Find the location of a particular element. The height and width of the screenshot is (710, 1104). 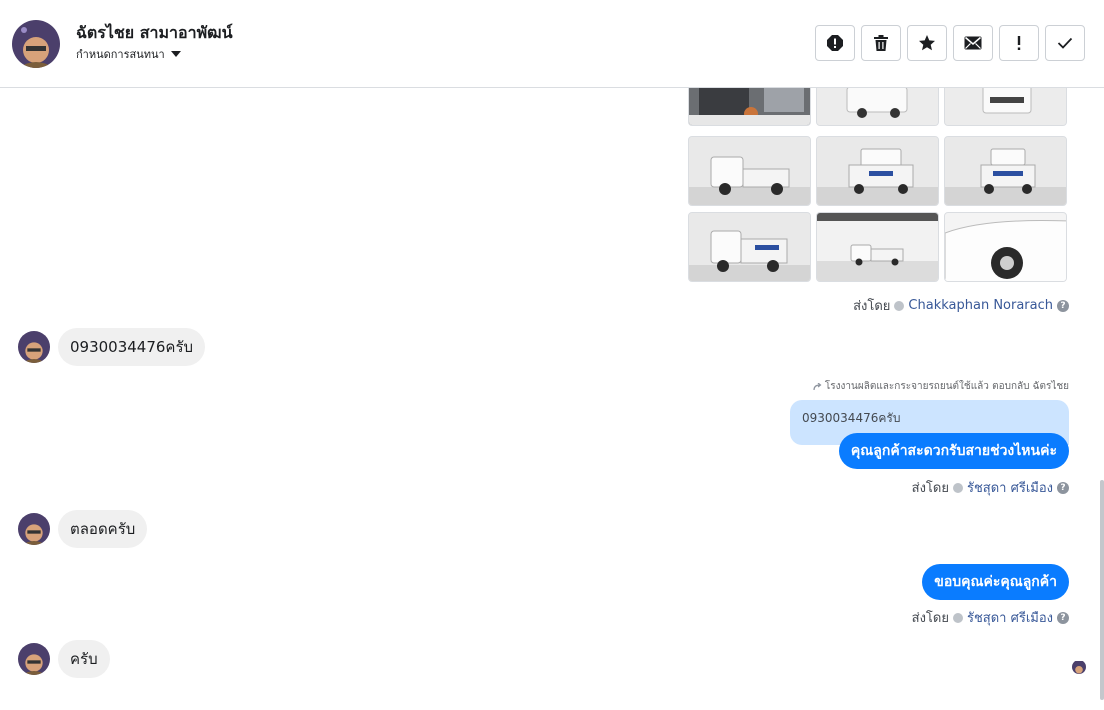

outgoing-message-bubble: ขอบคุณค่ะคุณลูกค้า is located at coordinates (995, 582).